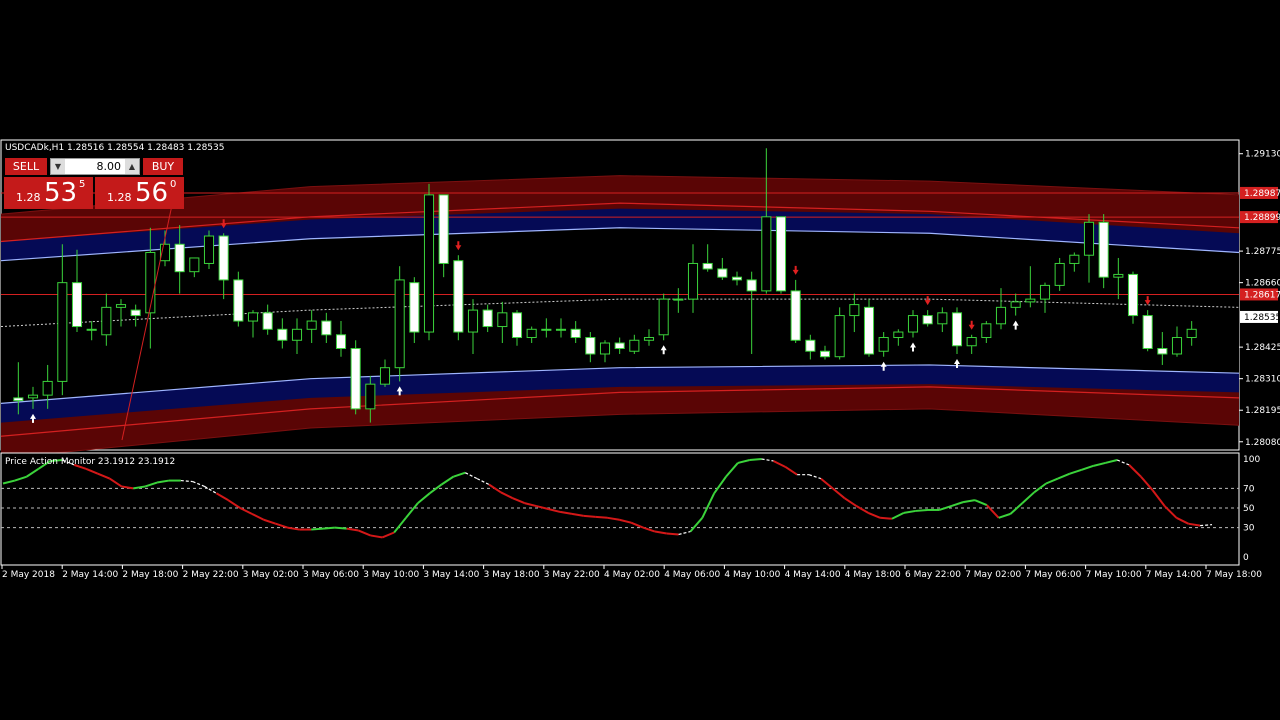 This screenshot has height=720, width=1280. Describe the element at coordinates (163, 166) in the screenshot. I see `buy-button: BUY` at that location.